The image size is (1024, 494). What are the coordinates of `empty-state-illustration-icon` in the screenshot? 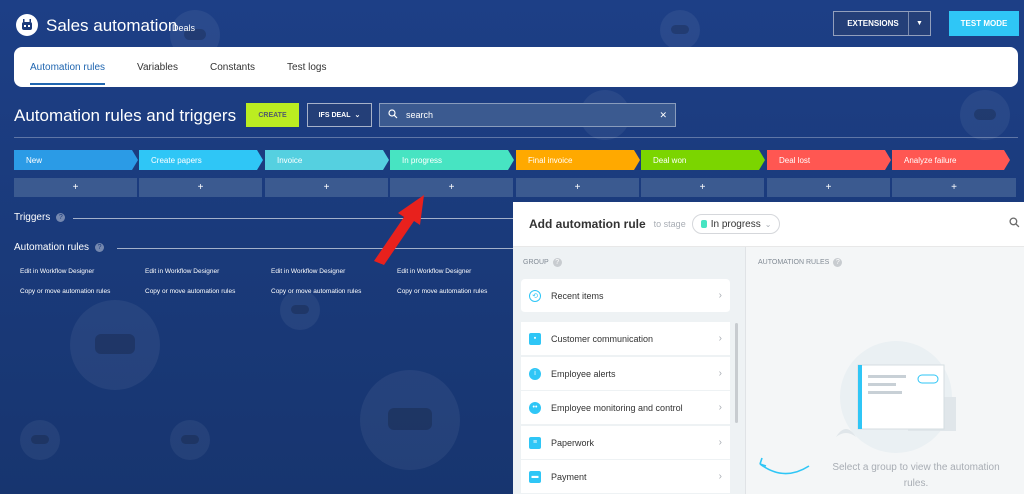 It's located at (896, 397).